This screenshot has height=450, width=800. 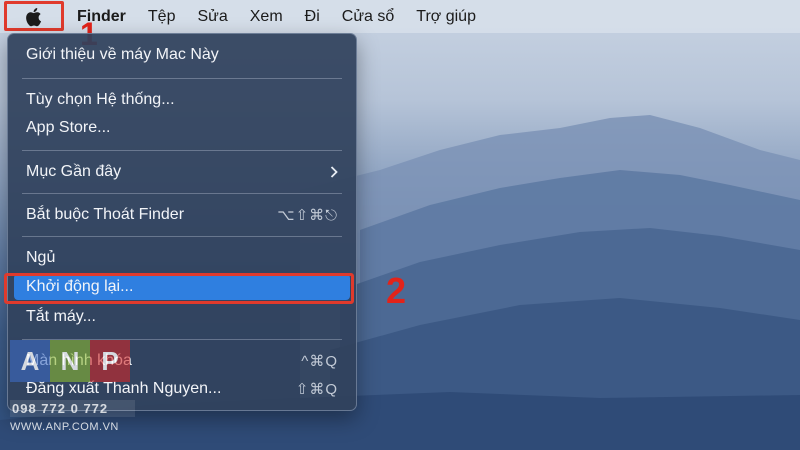 I want to click on log-out-shortcut: ⇧⌘Q, so click(x=316, y=389).